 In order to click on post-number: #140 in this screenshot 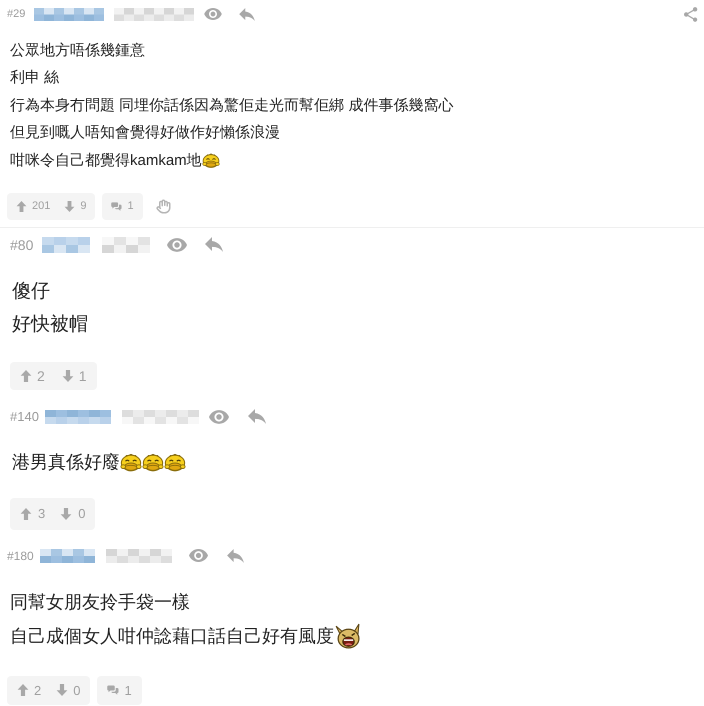, I will do `click(24, 416)`.